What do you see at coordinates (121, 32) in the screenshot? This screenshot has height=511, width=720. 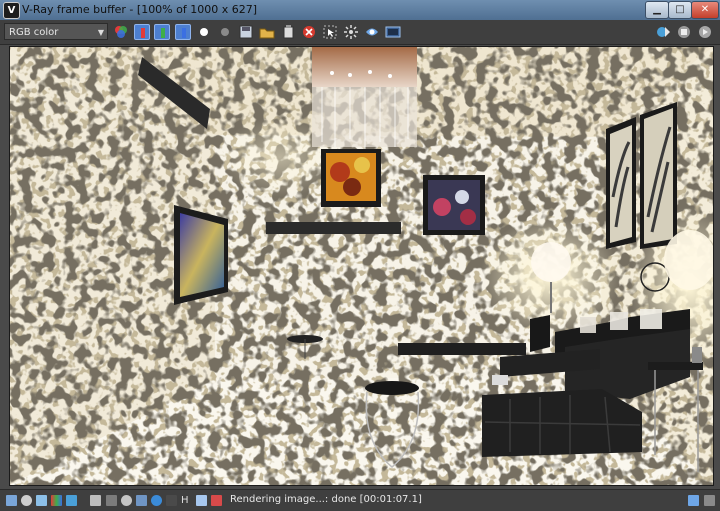 I see `color-channels-icon` at bounding box center [121, 32].